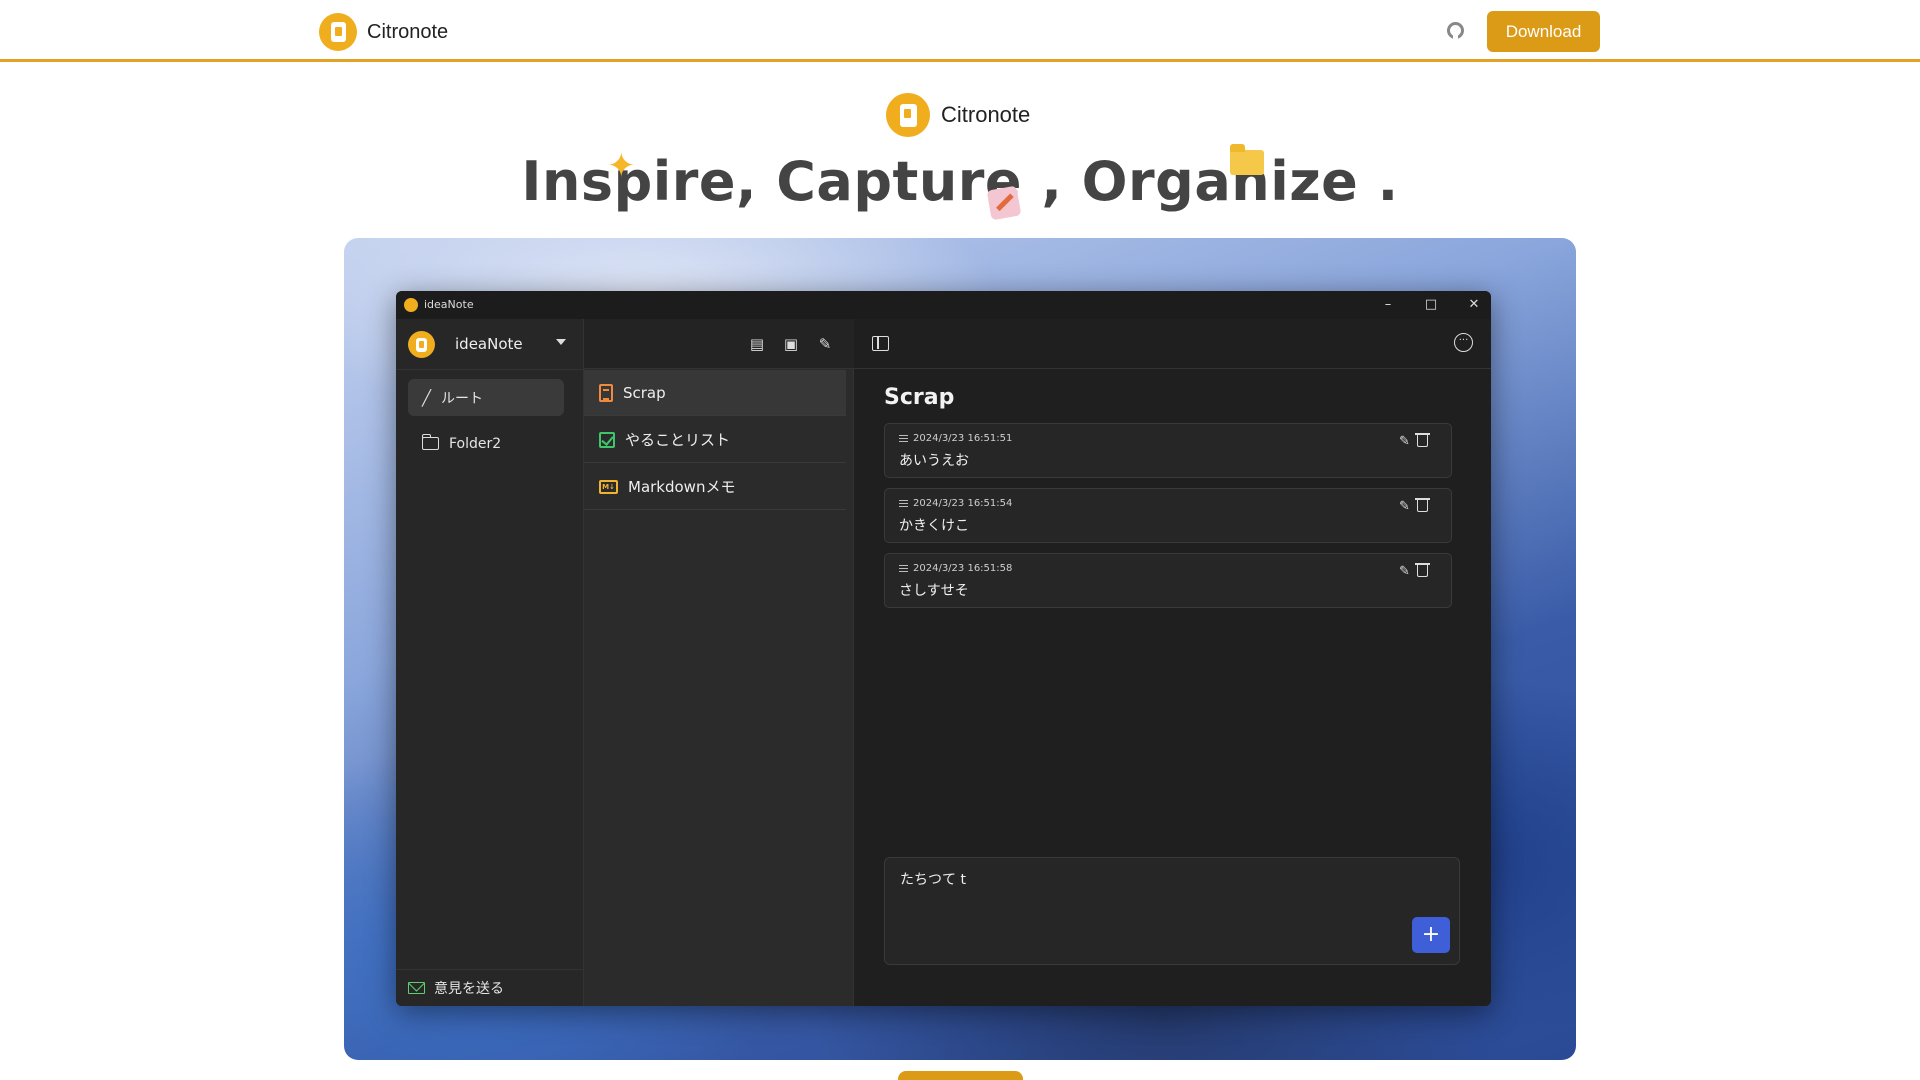  I want to click on entry-timestamp-text: 2024/3/23 16:51:51, so click(963, 438).